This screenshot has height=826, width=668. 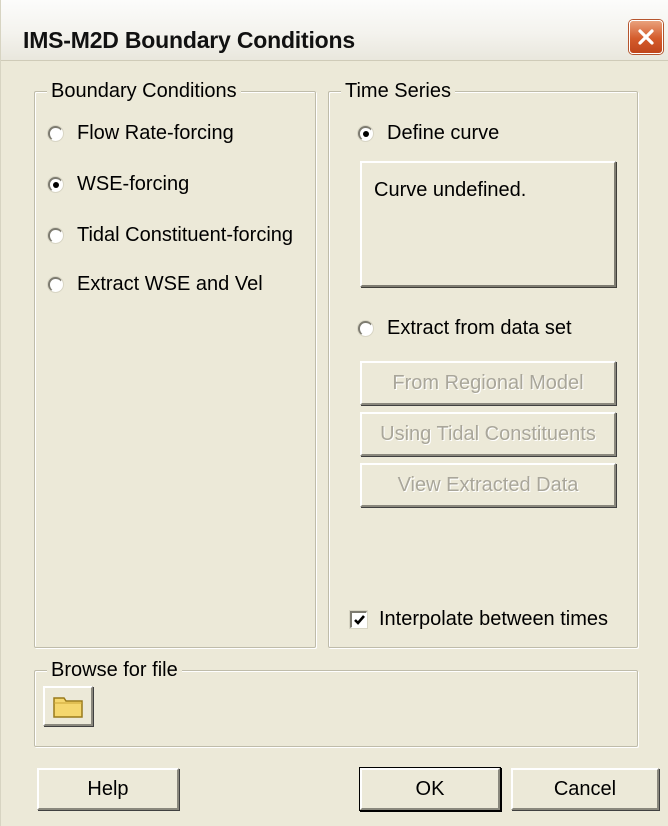 I want to click on using-tidal-constituents-button: Using Tidal Constituents, so click(x=488, y=434).